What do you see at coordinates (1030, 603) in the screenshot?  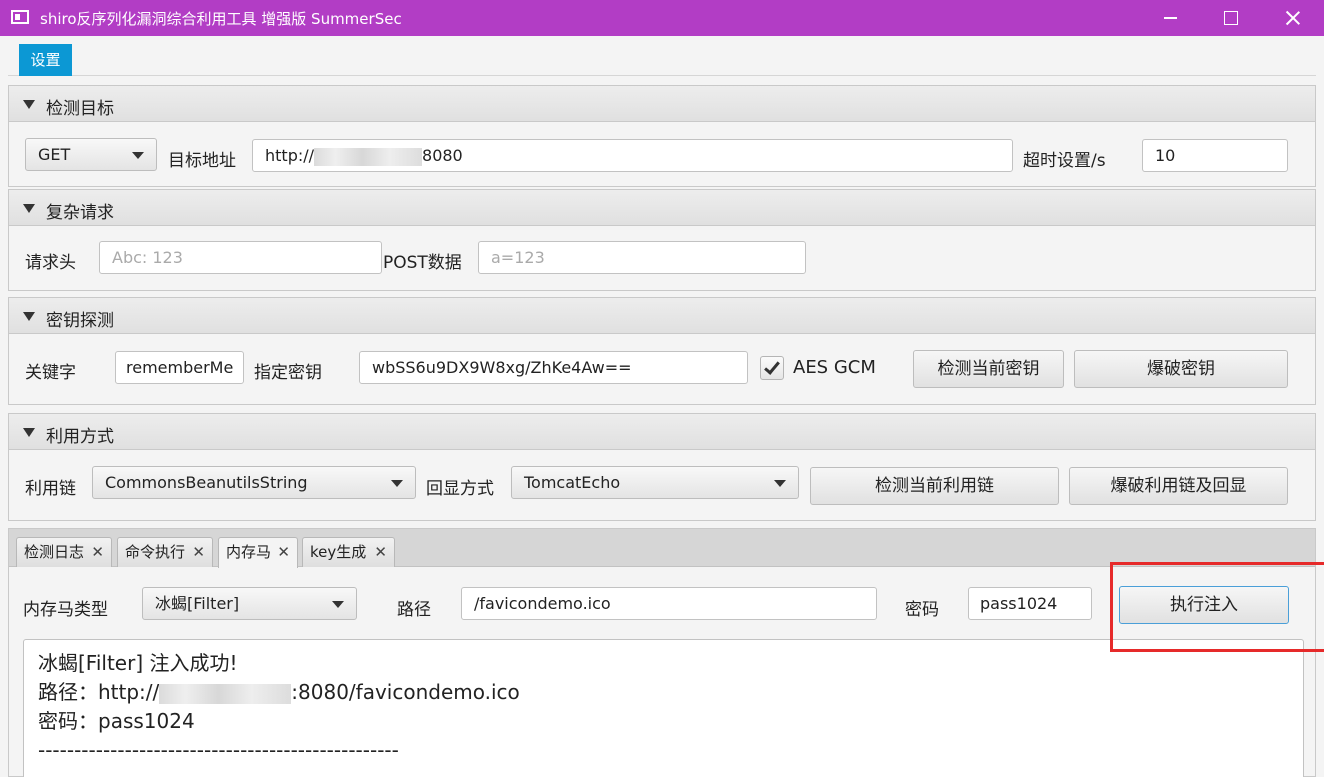 I see `password-input: pass1024` at bounding box center [1030, 603].